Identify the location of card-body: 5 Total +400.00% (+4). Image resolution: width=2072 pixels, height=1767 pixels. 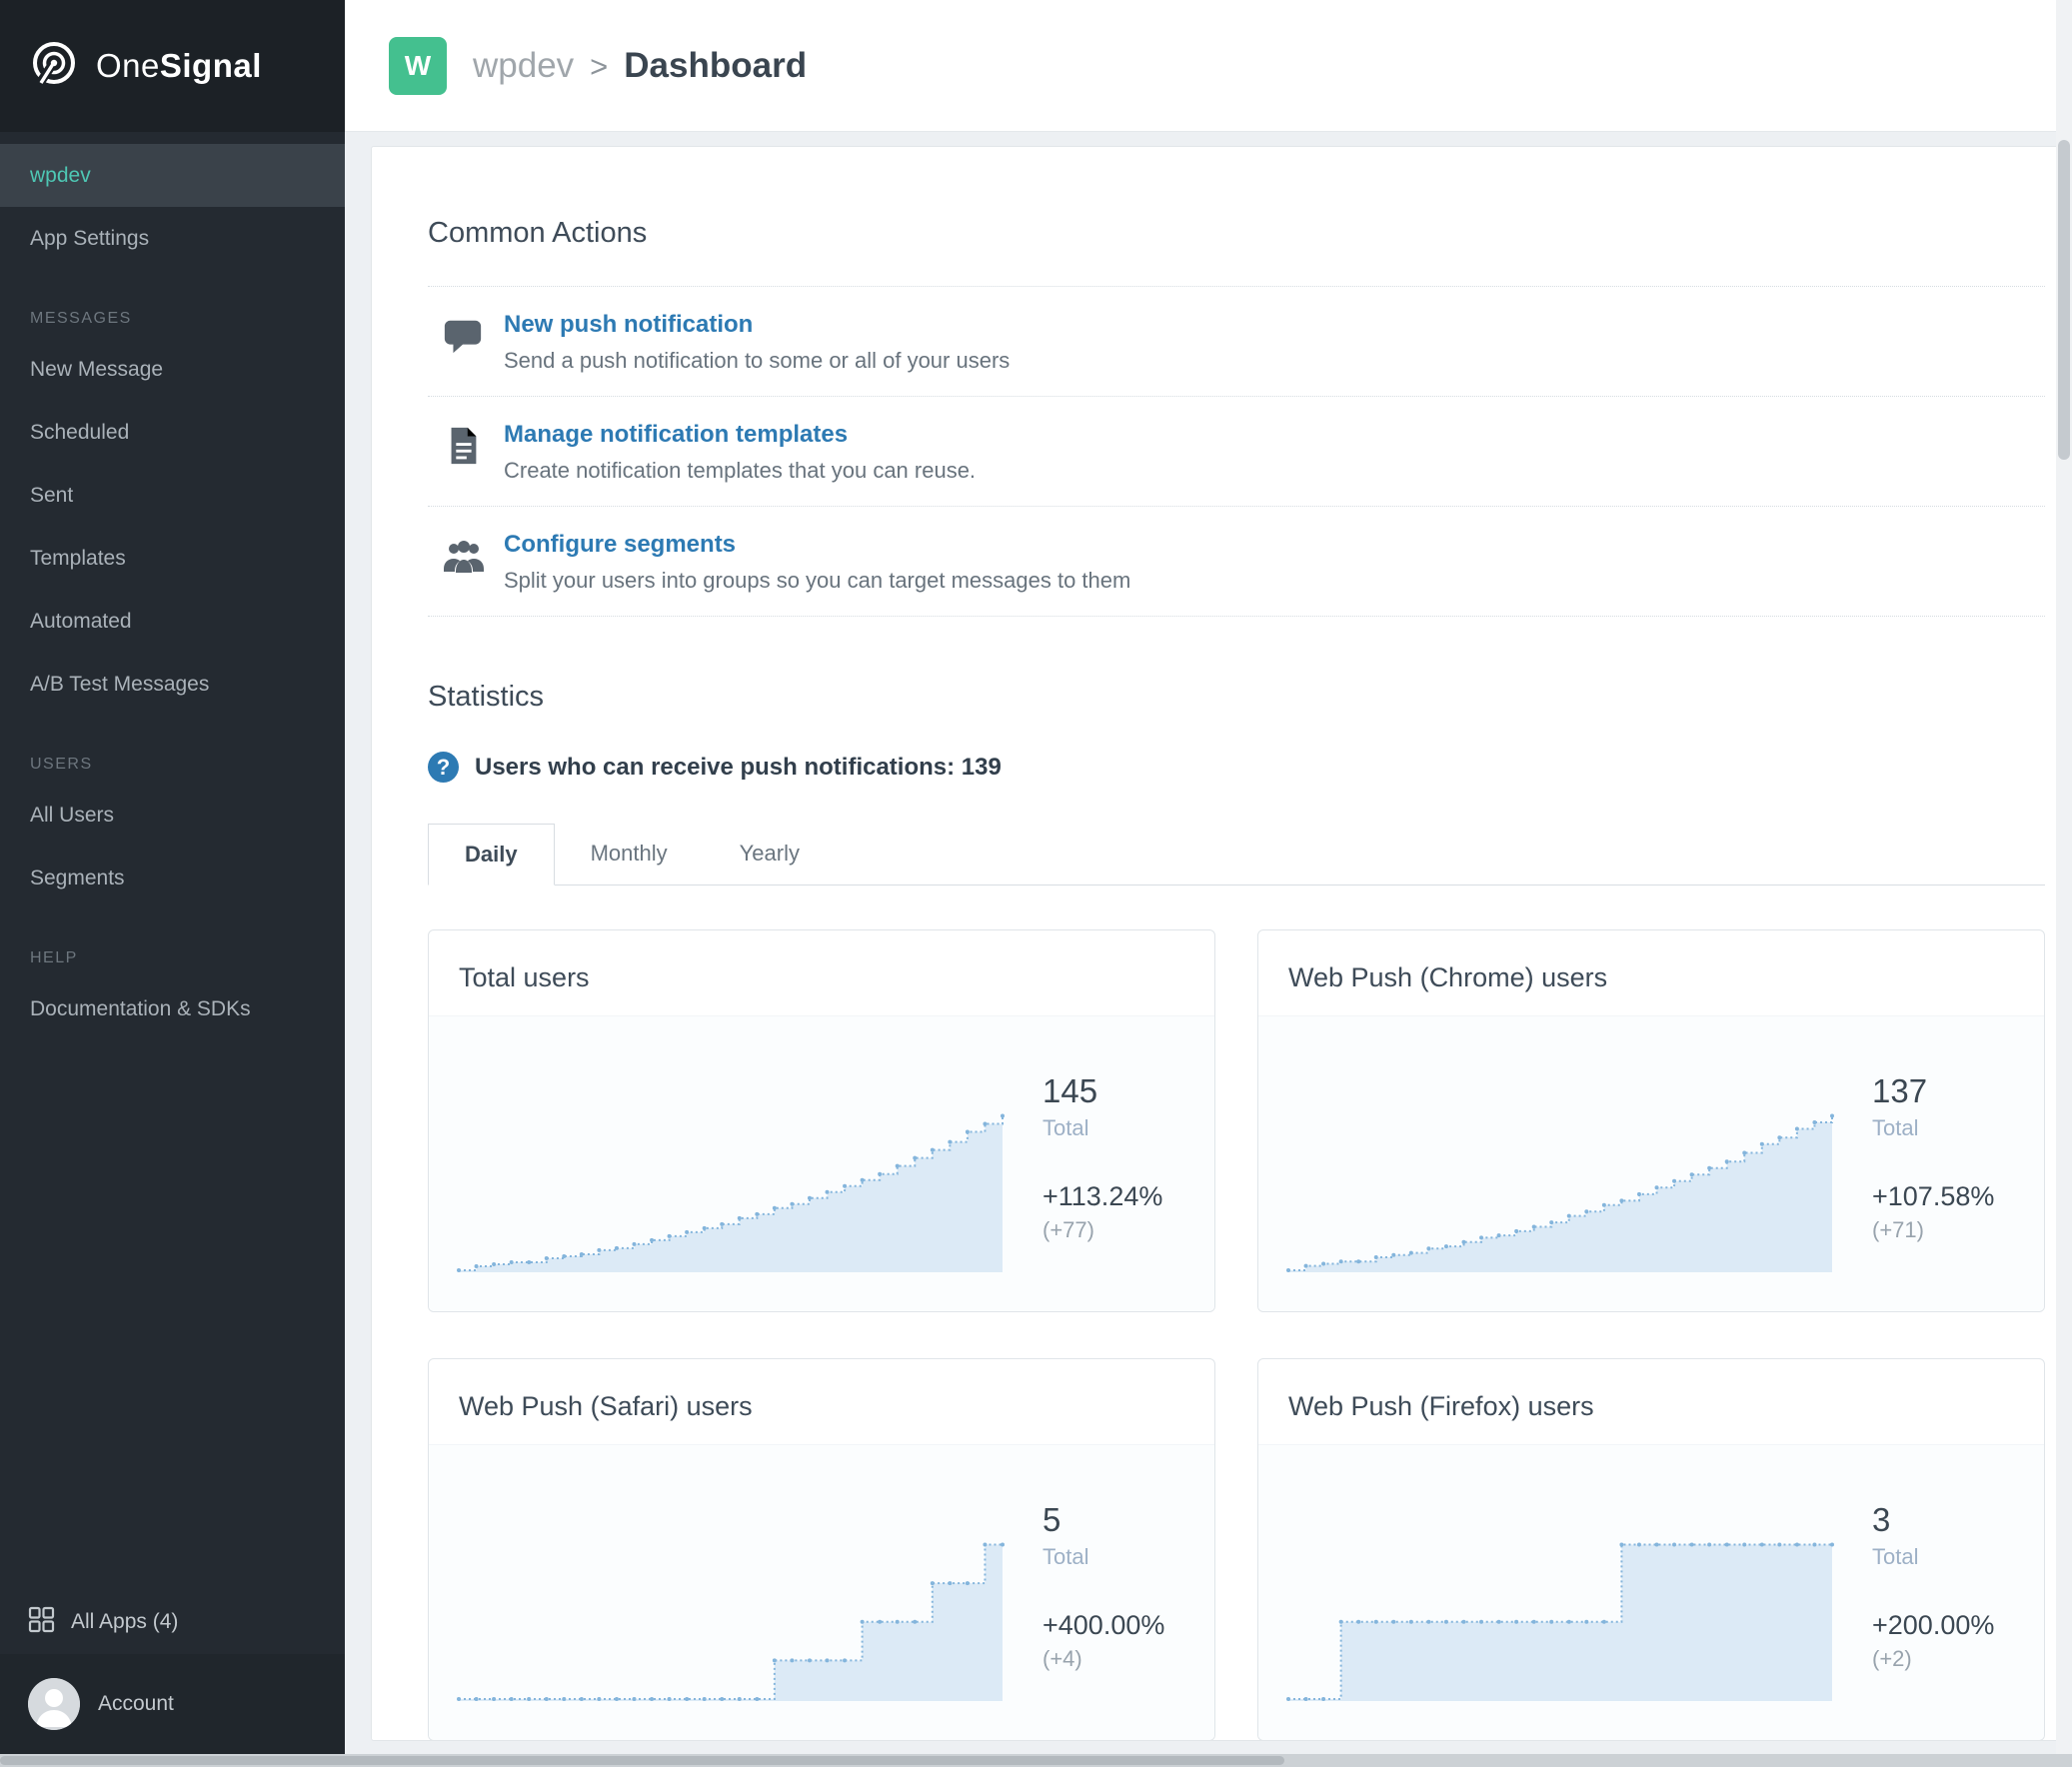
(821, 1592).